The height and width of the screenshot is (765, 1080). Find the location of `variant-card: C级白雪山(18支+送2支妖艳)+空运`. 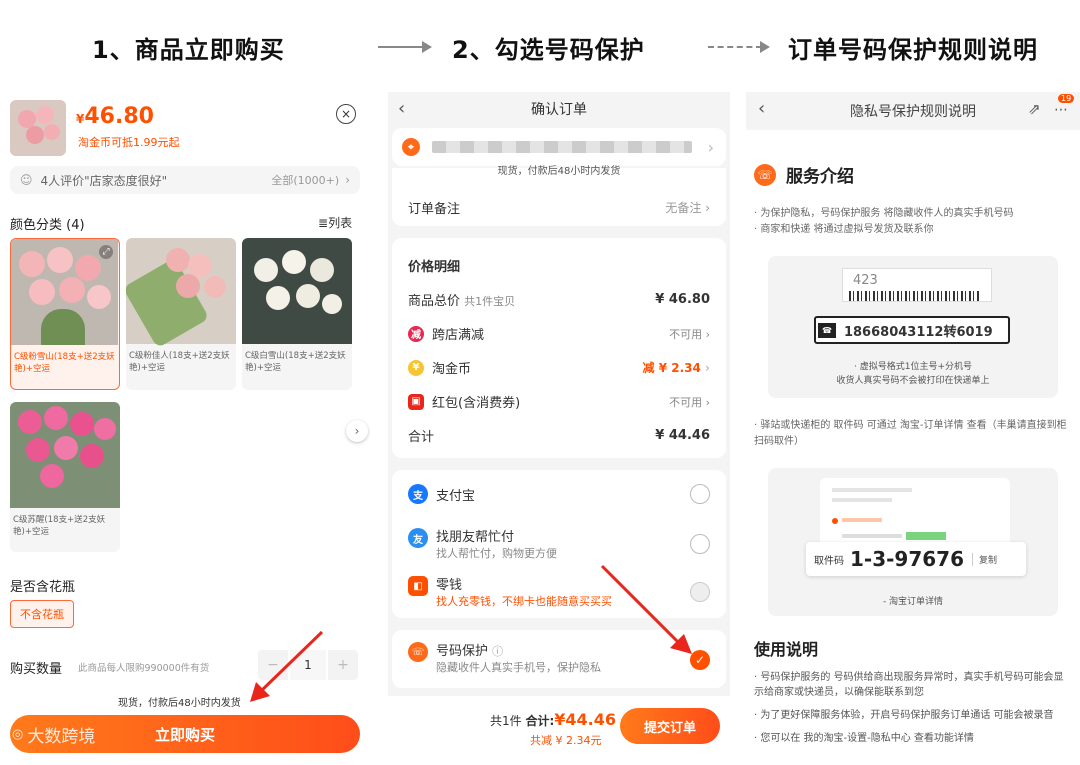

variant-card: C级白雪山(18支+送2支妖艳)+空运 is located at coordinates (297, 314).